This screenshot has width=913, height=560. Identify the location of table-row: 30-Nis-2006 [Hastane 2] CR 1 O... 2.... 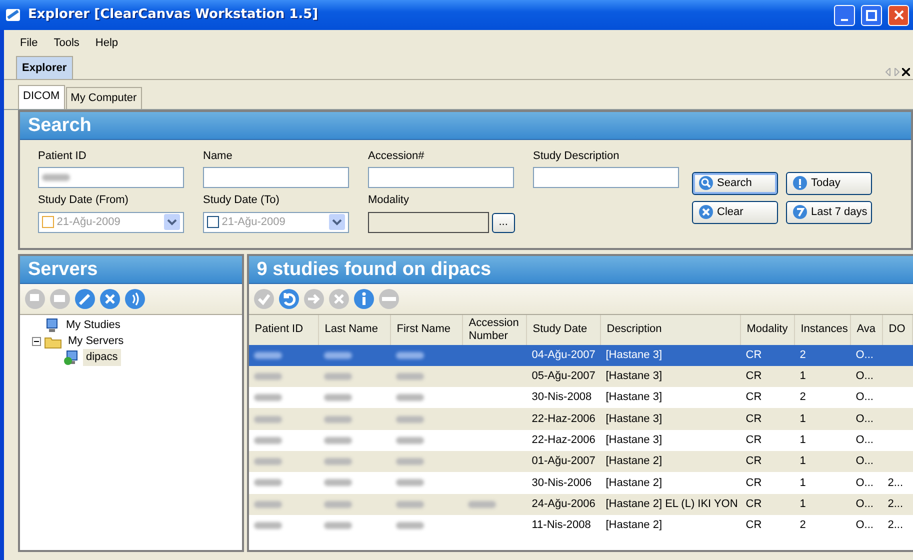
(580, 483).